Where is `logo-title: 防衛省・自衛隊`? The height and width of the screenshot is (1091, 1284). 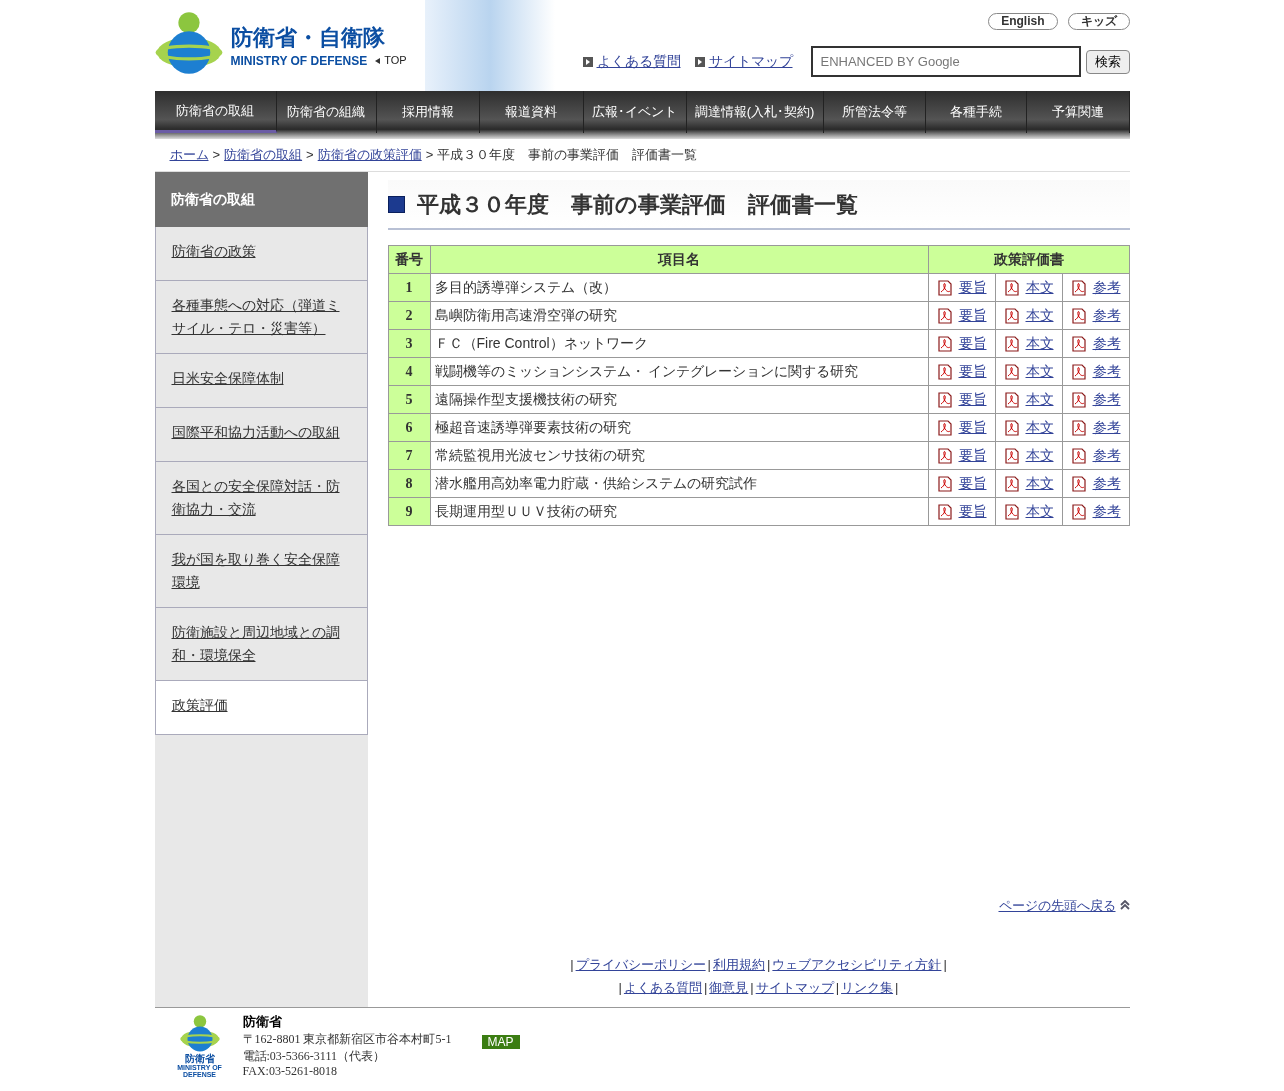
logo-title: 防衛省・自衛隊 is located at coordinates (308, 38).